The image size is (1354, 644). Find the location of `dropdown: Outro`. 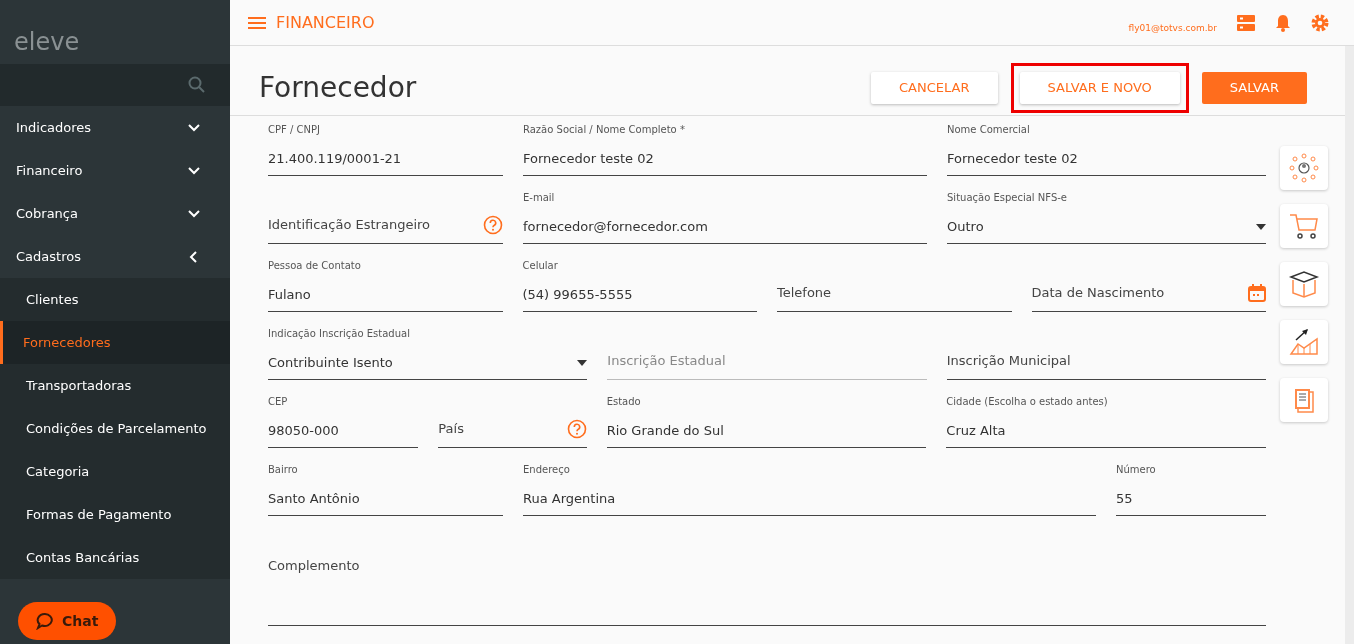

dropdown: Outro is located at coordinates (1106, 227).